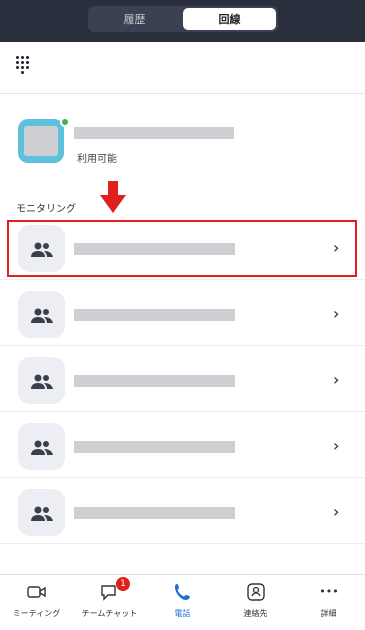 This screenshot has width=365, height=630. I want to click on dialpad-row, so click(182, 68).